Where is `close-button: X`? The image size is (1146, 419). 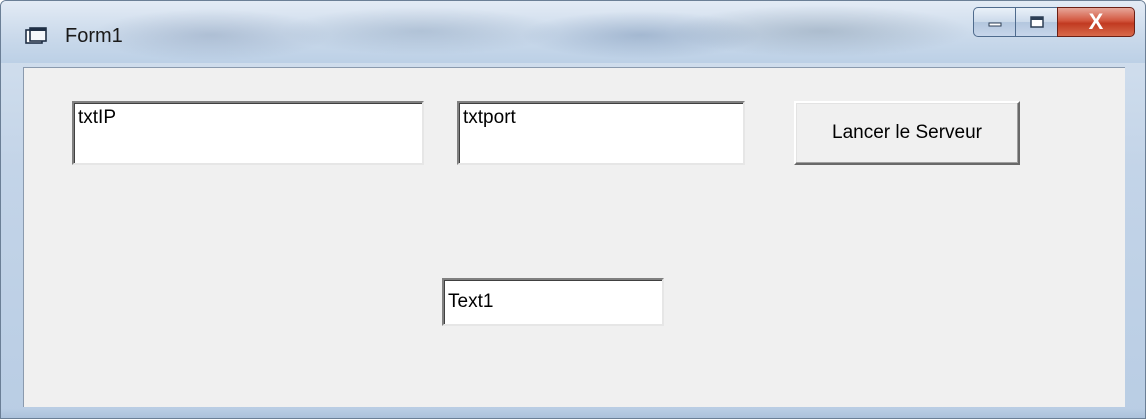
close-button: X is located at coordinates (1096, 22).